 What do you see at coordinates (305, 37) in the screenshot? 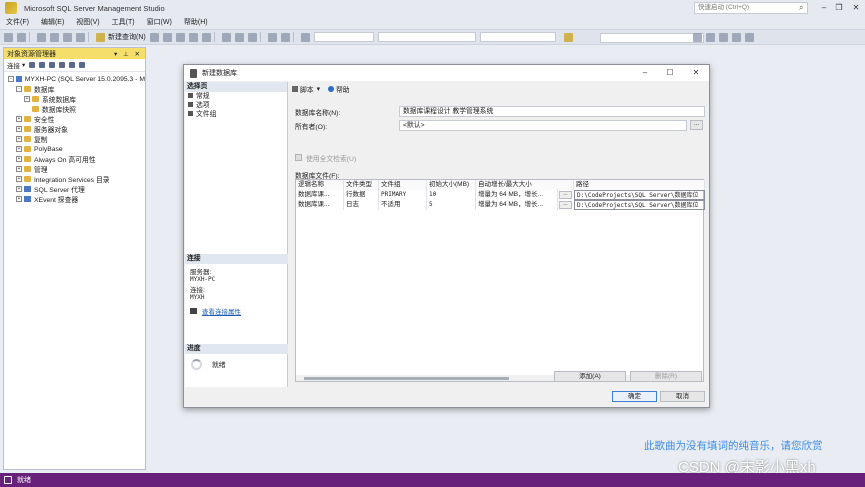
I see `execute-icon` at bounding box center [305, 37].